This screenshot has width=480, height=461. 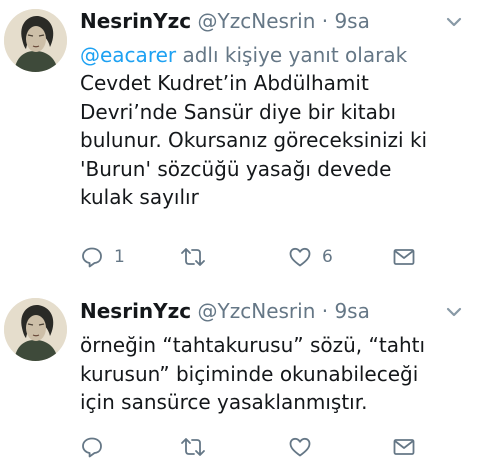 I want to click on replying-to-text: adlı kişiye yanıt olarak, so click(x=292, y=55).